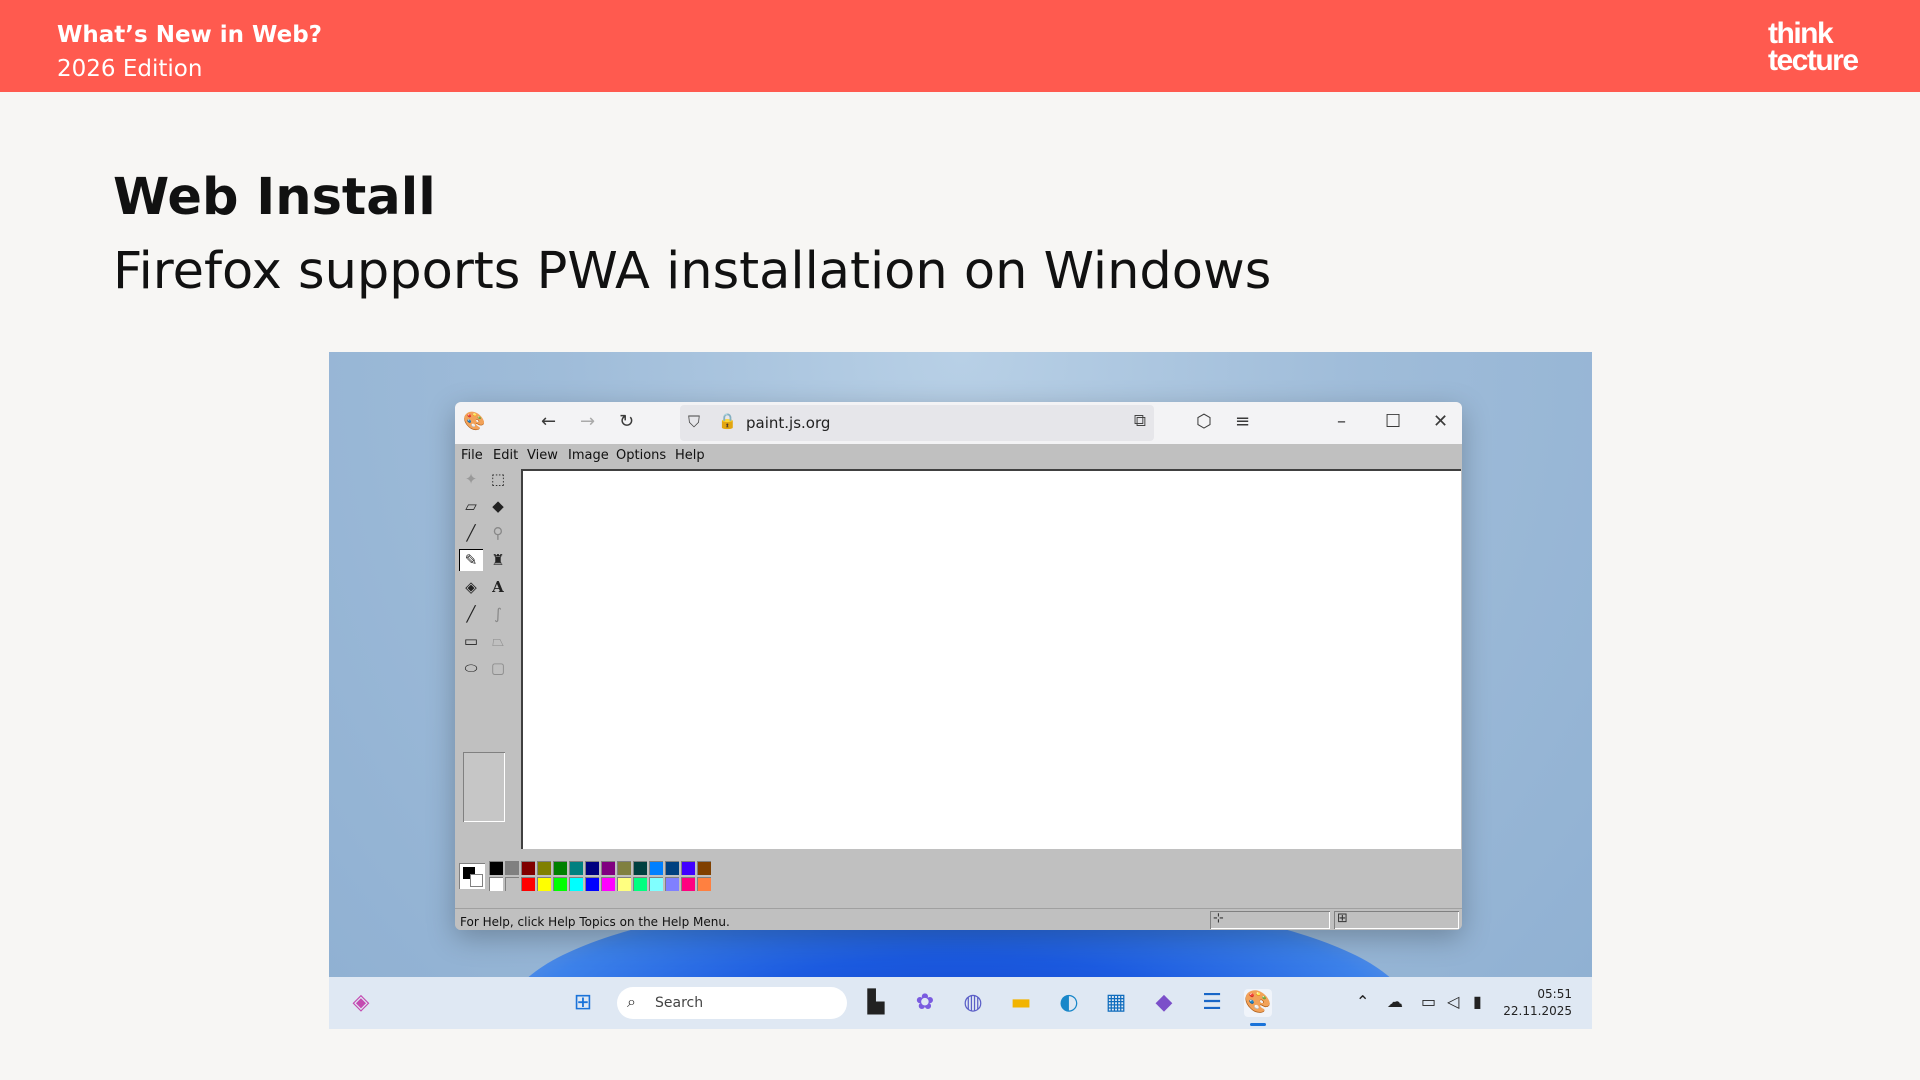 The image size is (1920, 1080). I want to click on tray-overflow-icon: ⌃, so click(1362, 1001).